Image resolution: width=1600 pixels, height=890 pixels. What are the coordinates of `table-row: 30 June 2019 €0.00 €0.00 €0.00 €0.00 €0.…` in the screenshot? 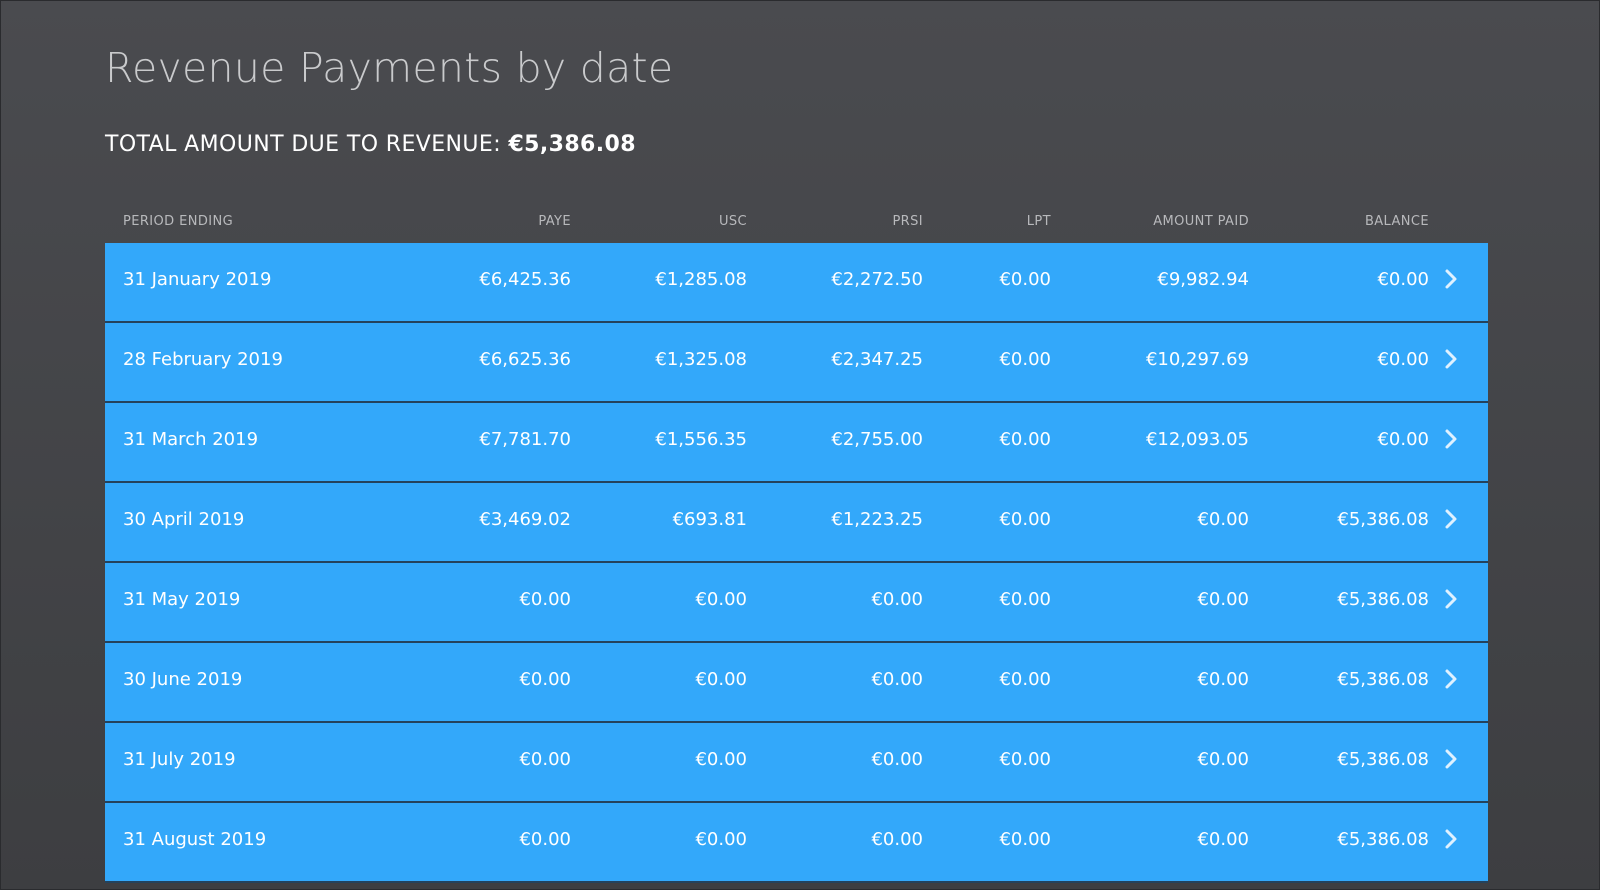 It's located at (796, 683).